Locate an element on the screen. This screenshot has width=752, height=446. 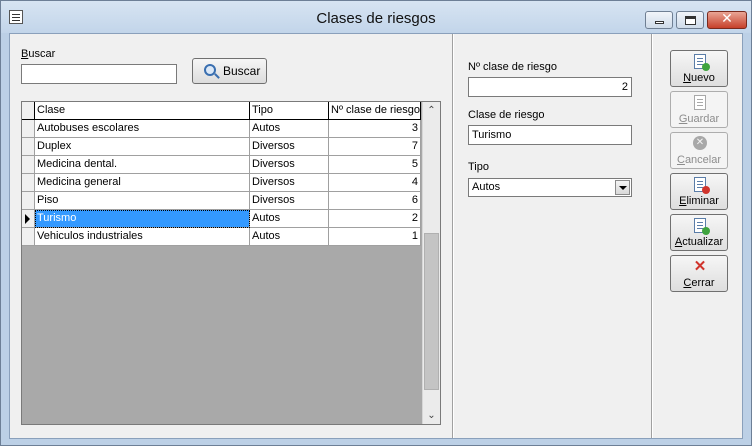
window-title: Clases de riesgos is located at coordinates (376, 18).